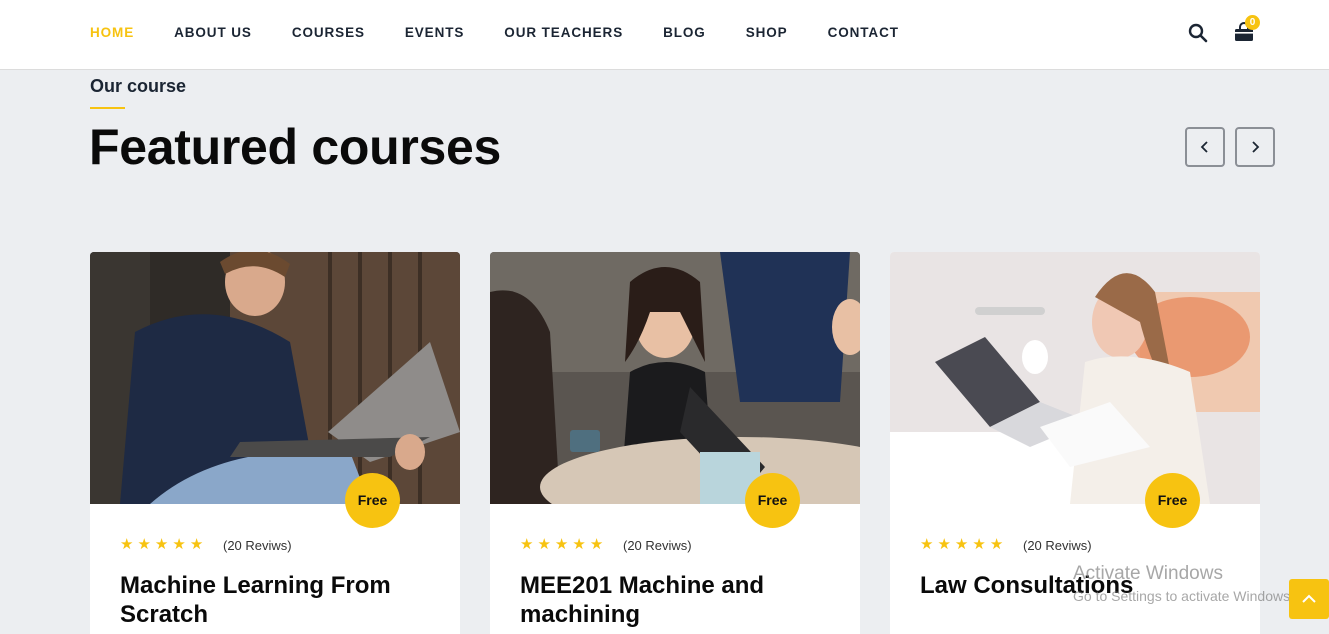  What do you see at coordinates (1252, 22) in the screenshot?
I see `cart-count-badge: 0` at bounding box center [1252, 22].